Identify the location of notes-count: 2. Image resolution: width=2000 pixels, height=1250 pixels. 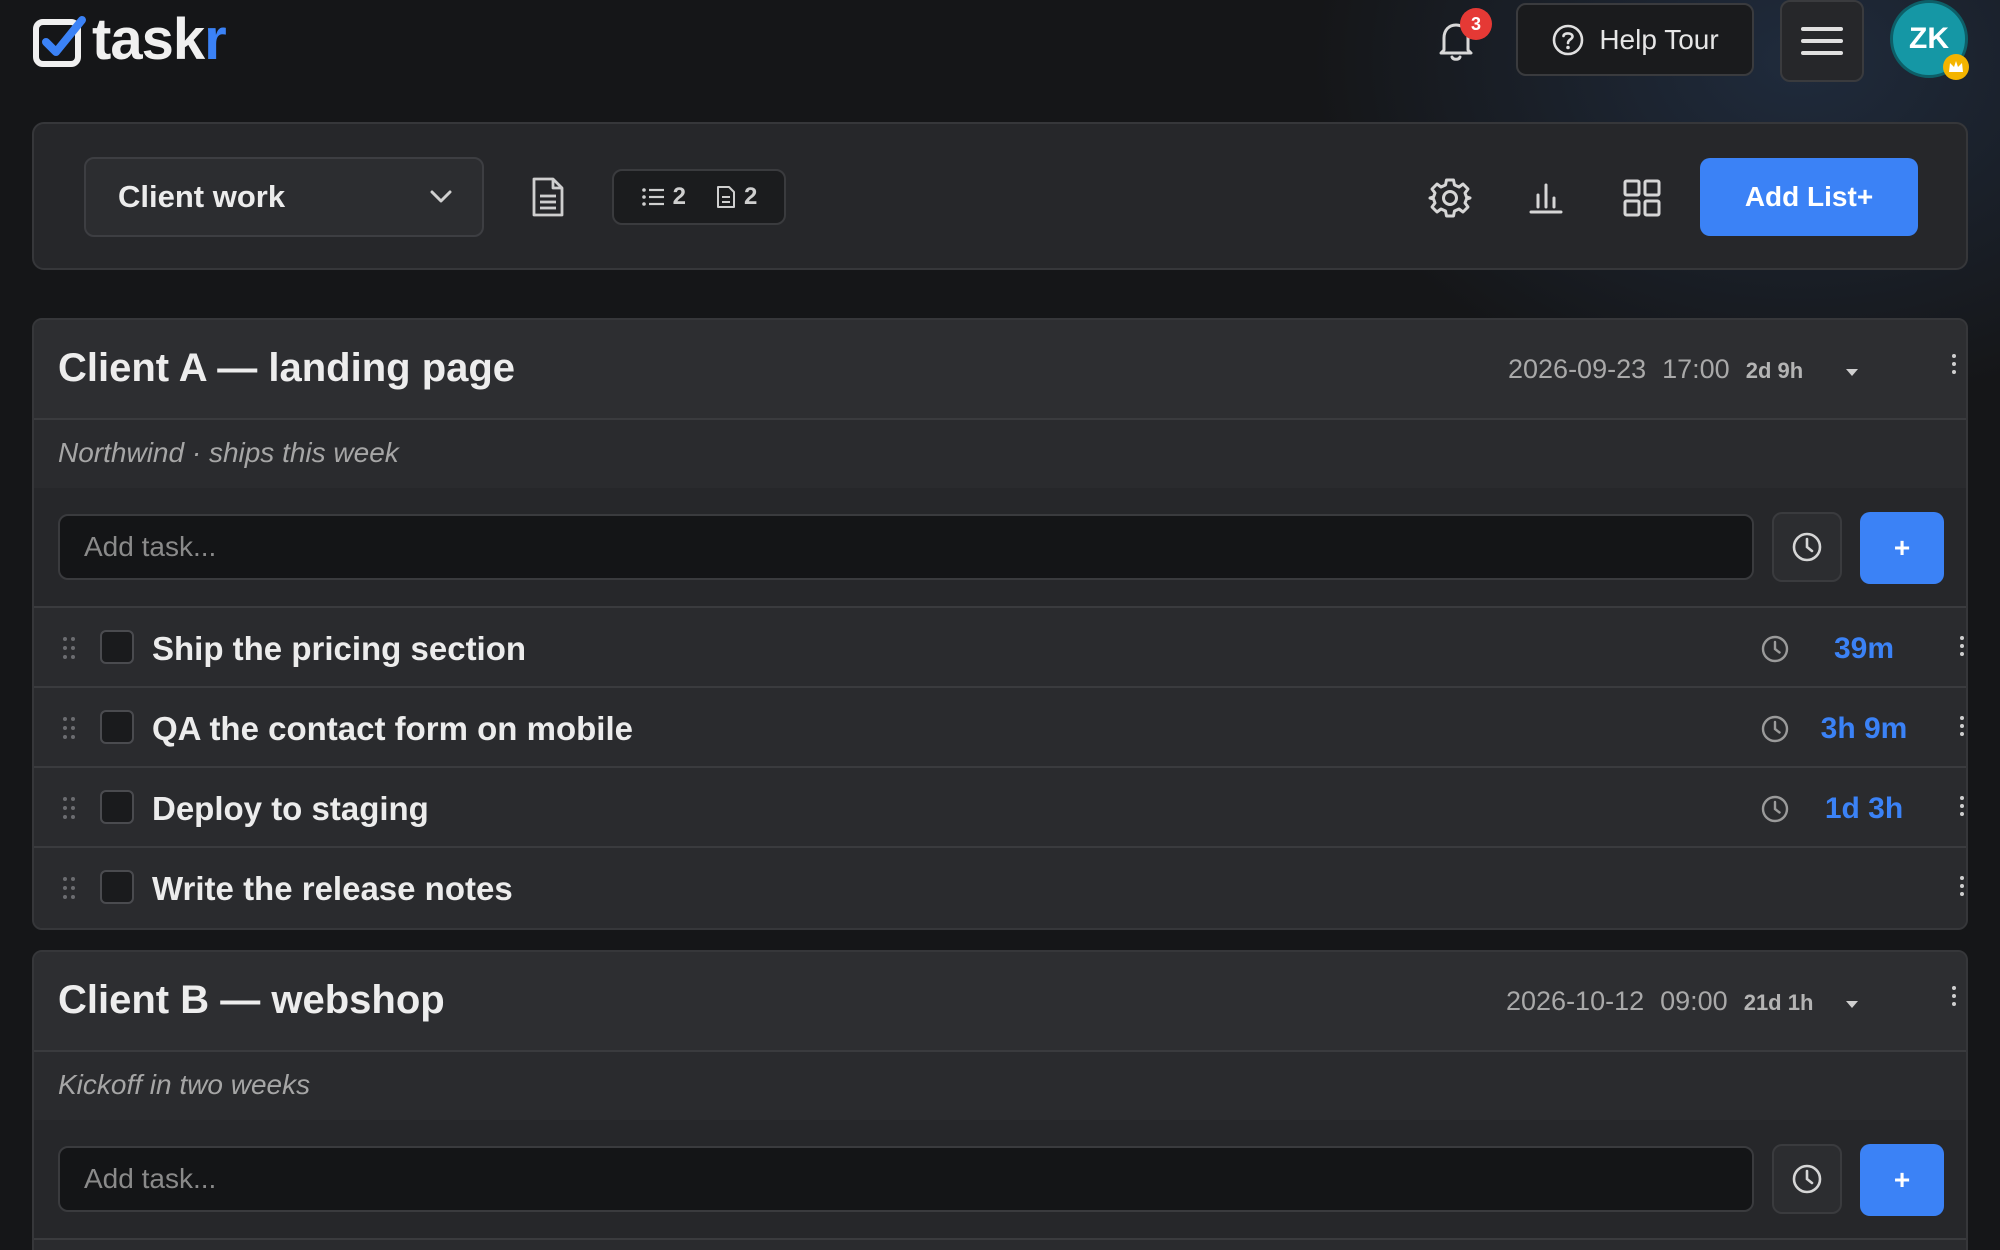
(736, 197).